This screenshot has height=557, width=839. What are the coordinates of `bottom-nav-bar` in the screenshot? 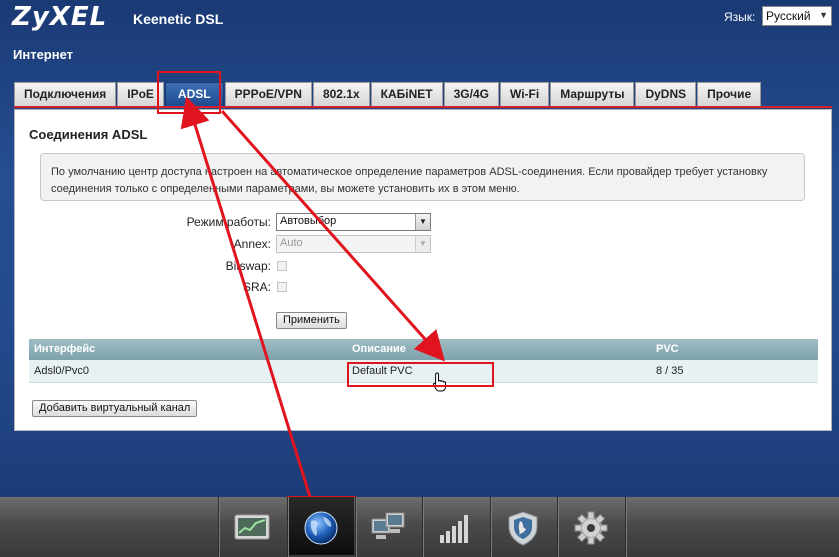 It's located at (419, 527).